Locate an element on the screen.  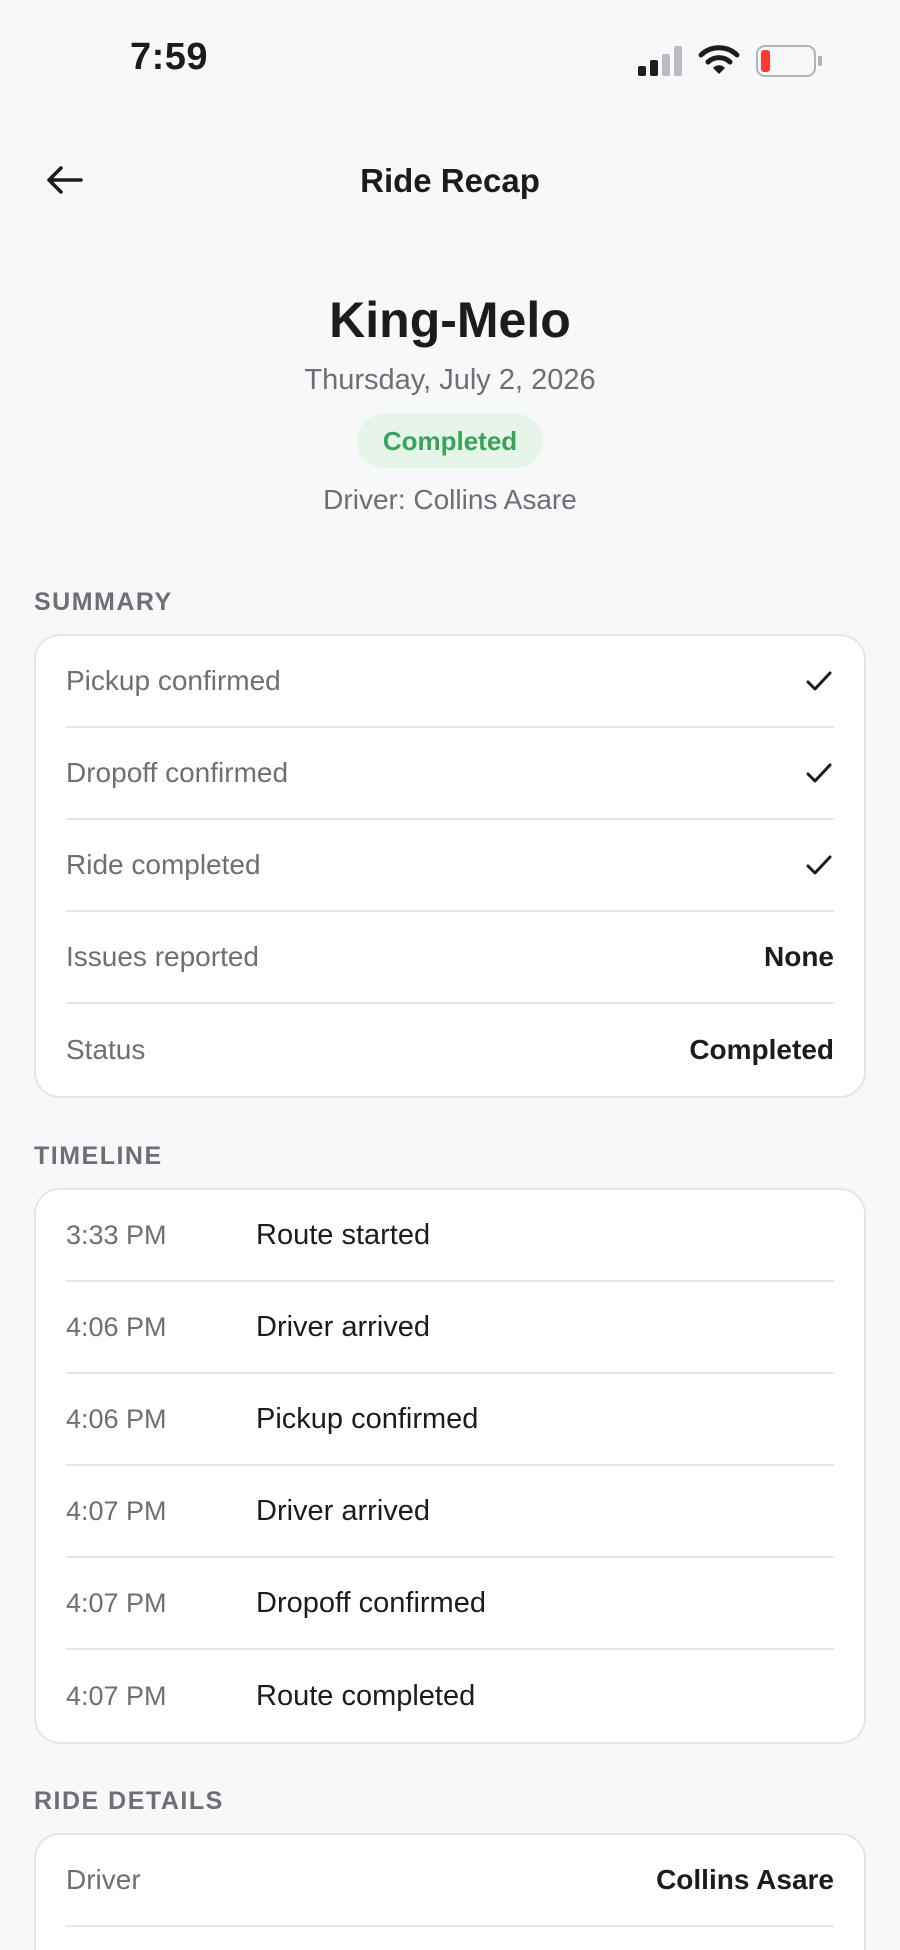
ride-details-card: Driver Collins Asare is located at coordinates (450, 1891).